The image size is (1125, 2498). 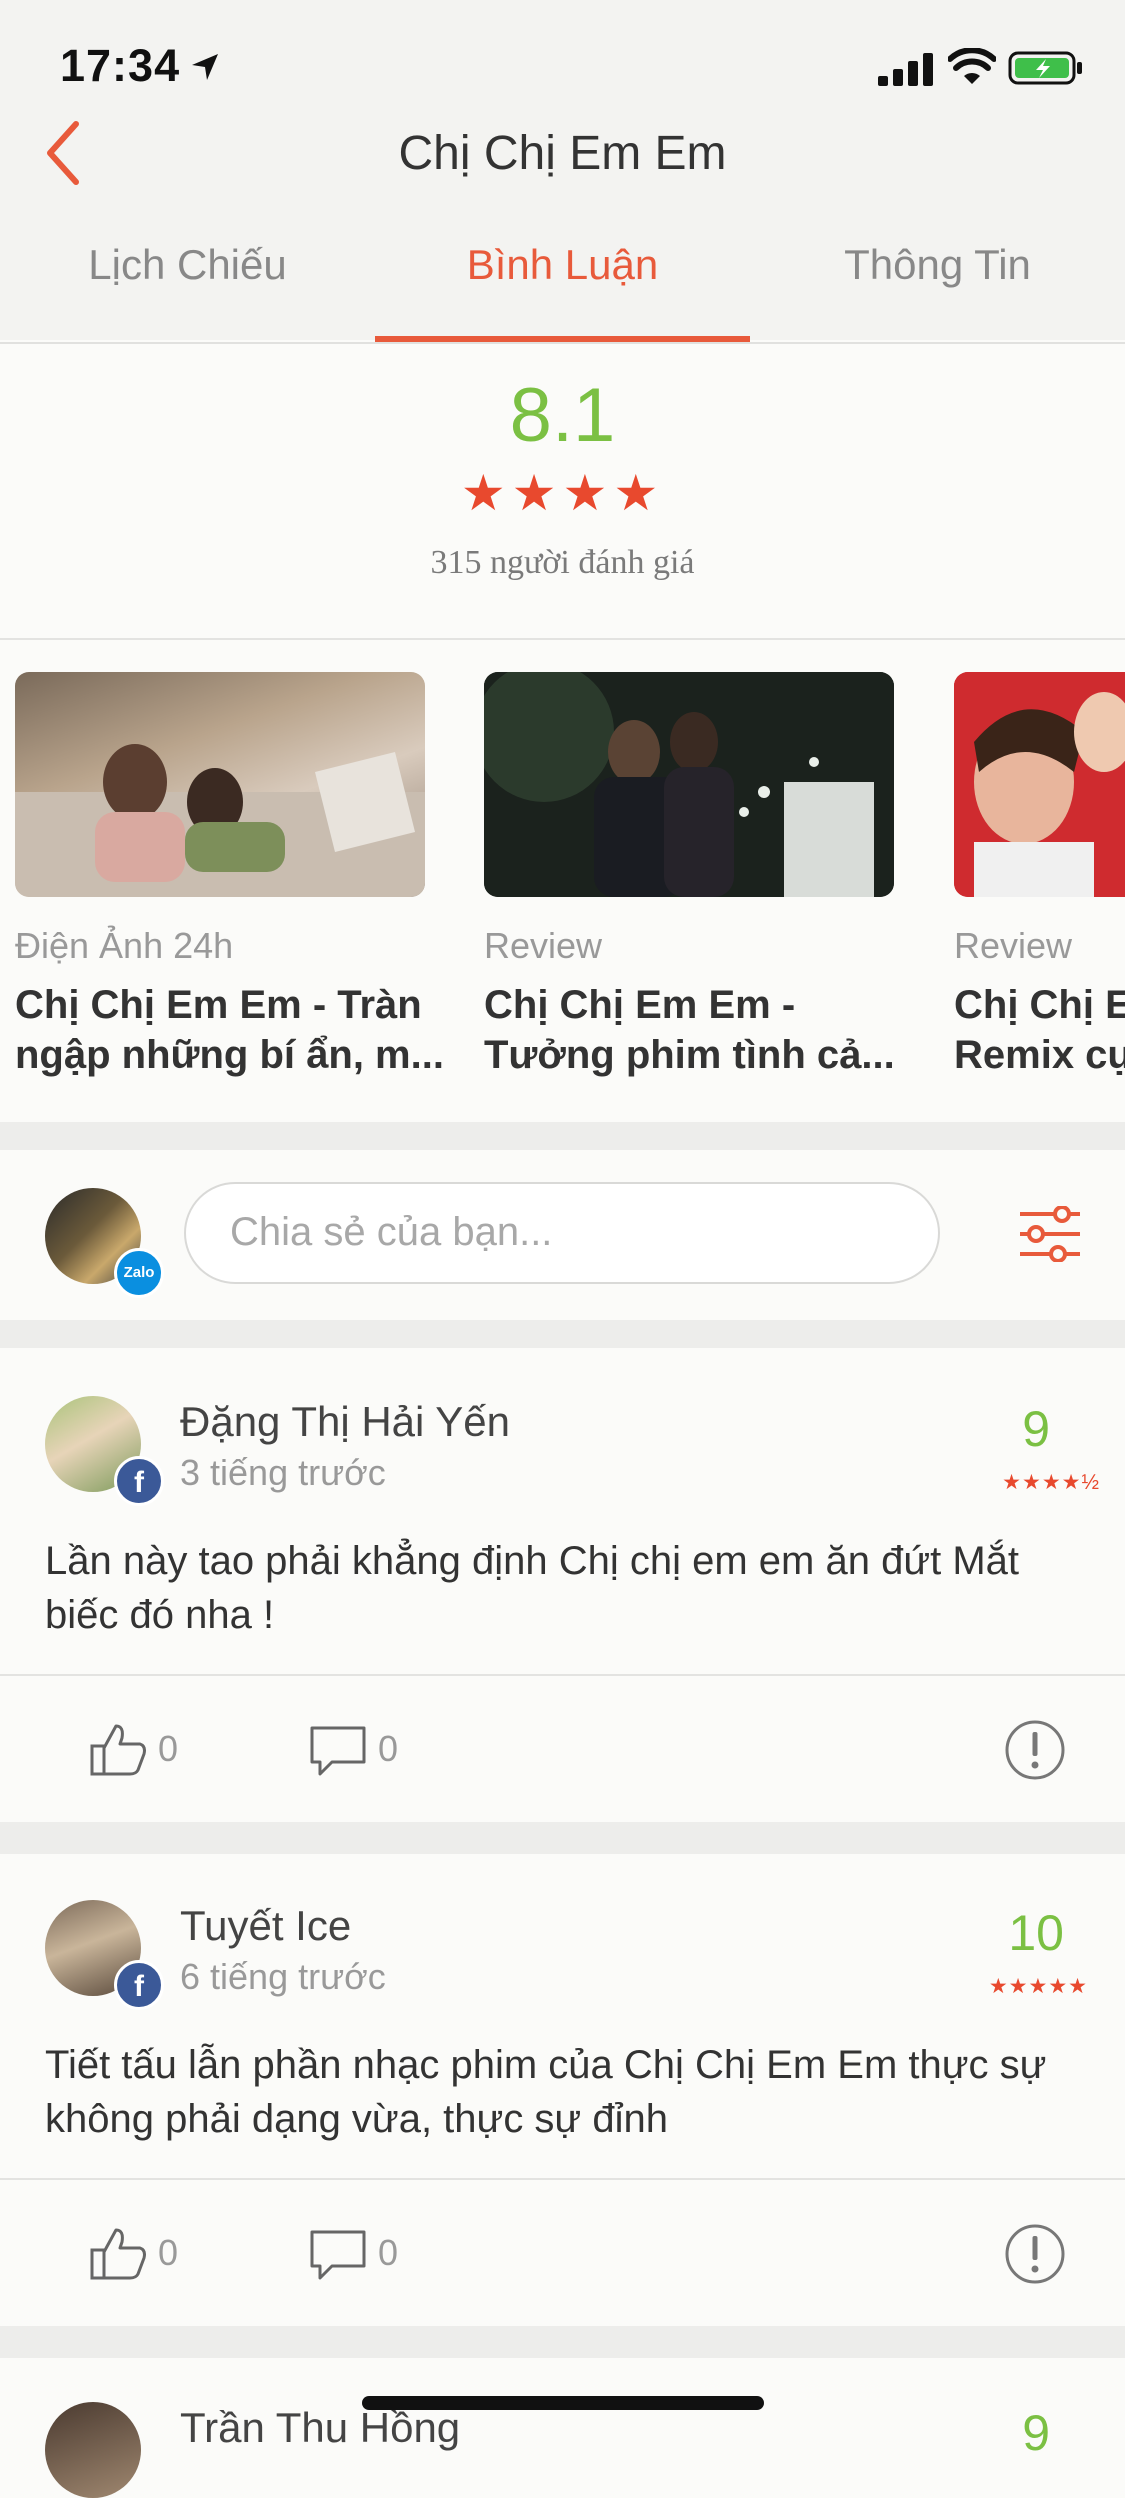 What do you see at coordinates (124, 945) in the screenshot?
I see `news-card-source: Điện Ảnh 24h` at bounding box center [124, 945].